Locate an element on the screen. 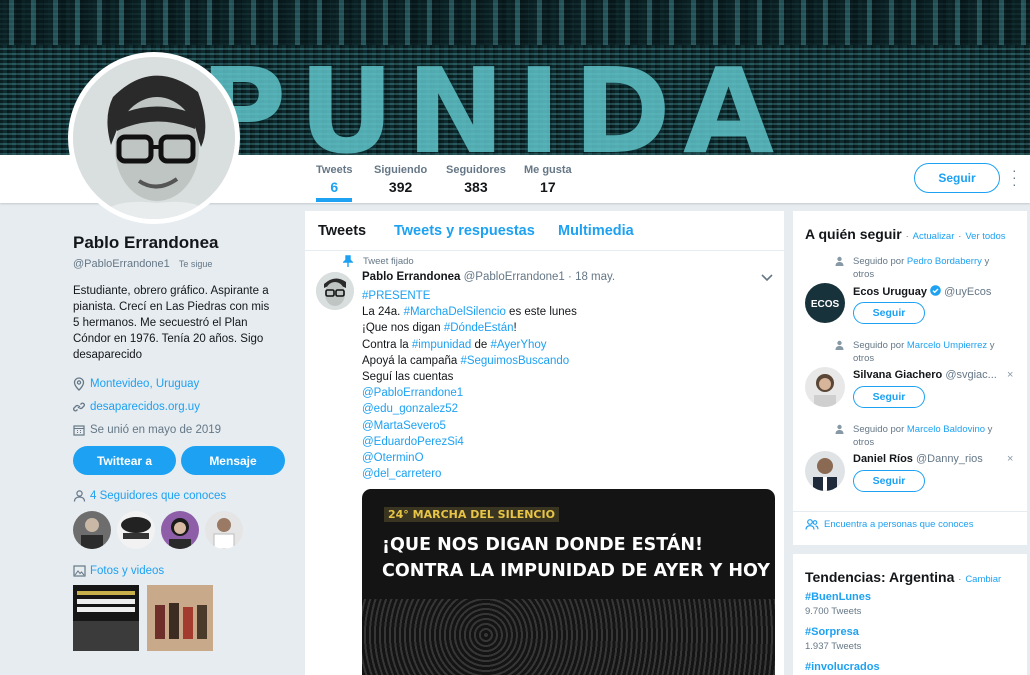 The image size is (1030, 675). hashtag-link: #DóndeEstán is located at coordinates (479, 328).